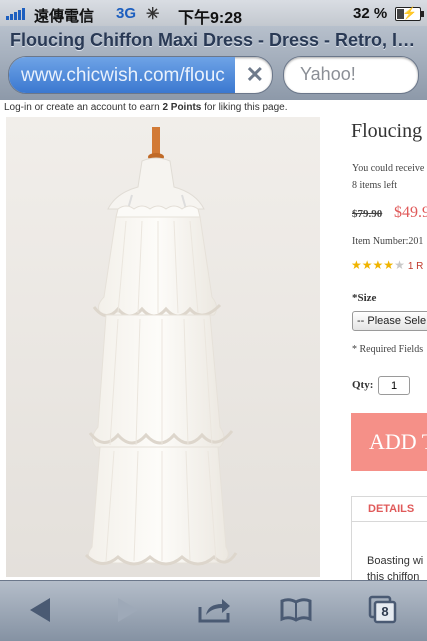  What do you see at coordinates (153, 14) in the screenshot?
I see `activity-spinner-icon: ✳` at bounding box center [153, 14].